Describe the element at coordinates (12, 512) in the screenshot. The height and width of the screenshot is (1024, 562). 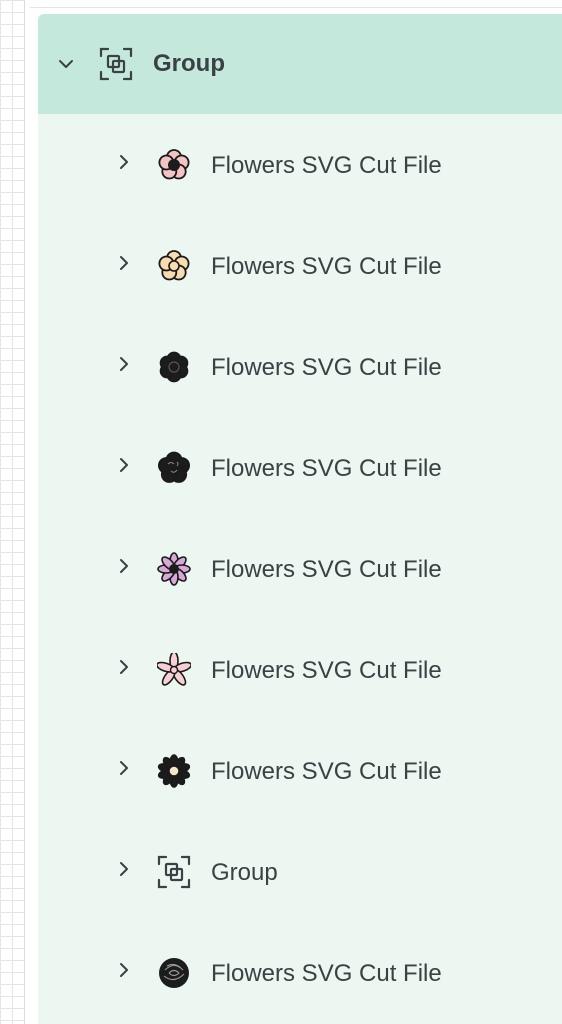
I see `canvas-grid` at that location.